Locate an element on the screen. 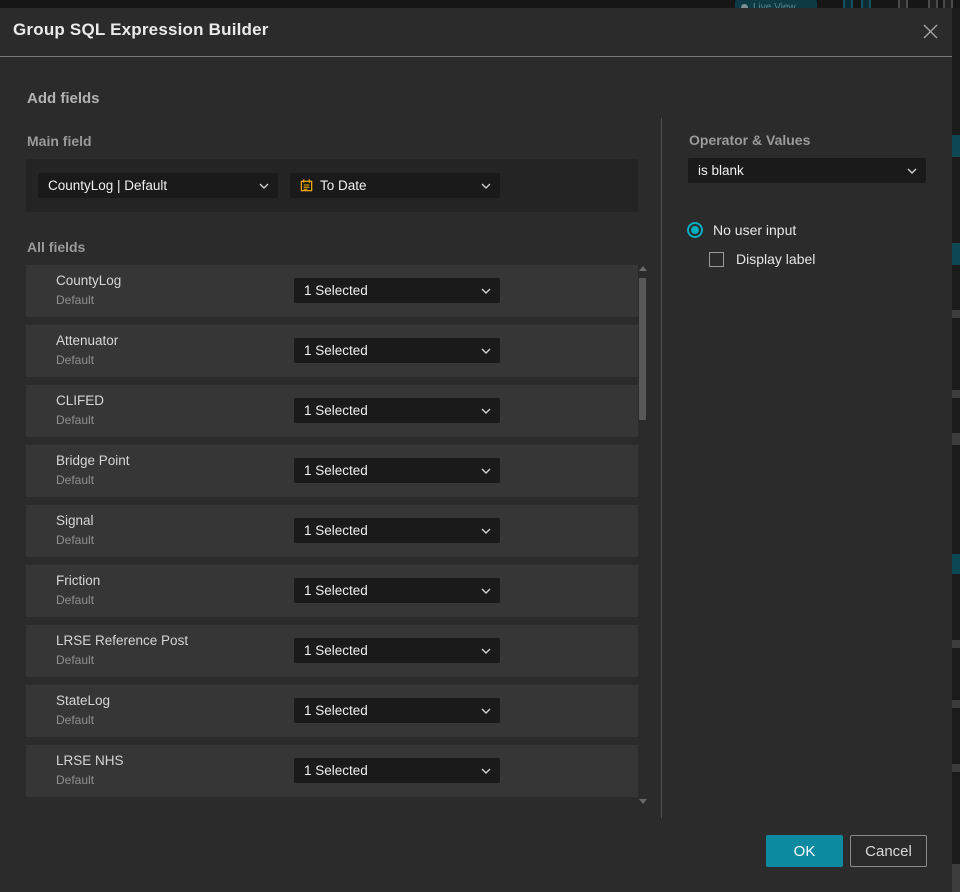  dialog-title: Group SQL Expression Builder is located at coordinates (141, 29).